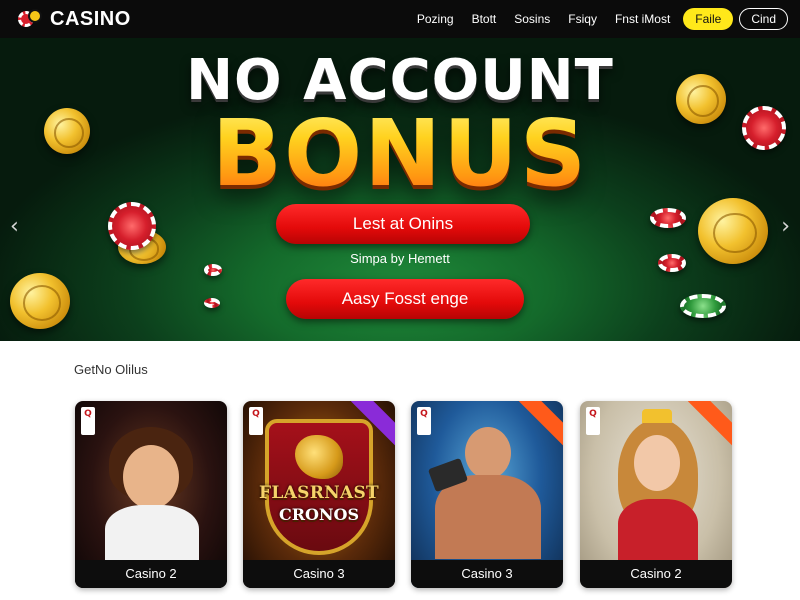  What do you see at coordinates (14, 226) in the screenshot?
I see `carousel-prev-arrow-icon: ‹` at bounding box center [14, 226].